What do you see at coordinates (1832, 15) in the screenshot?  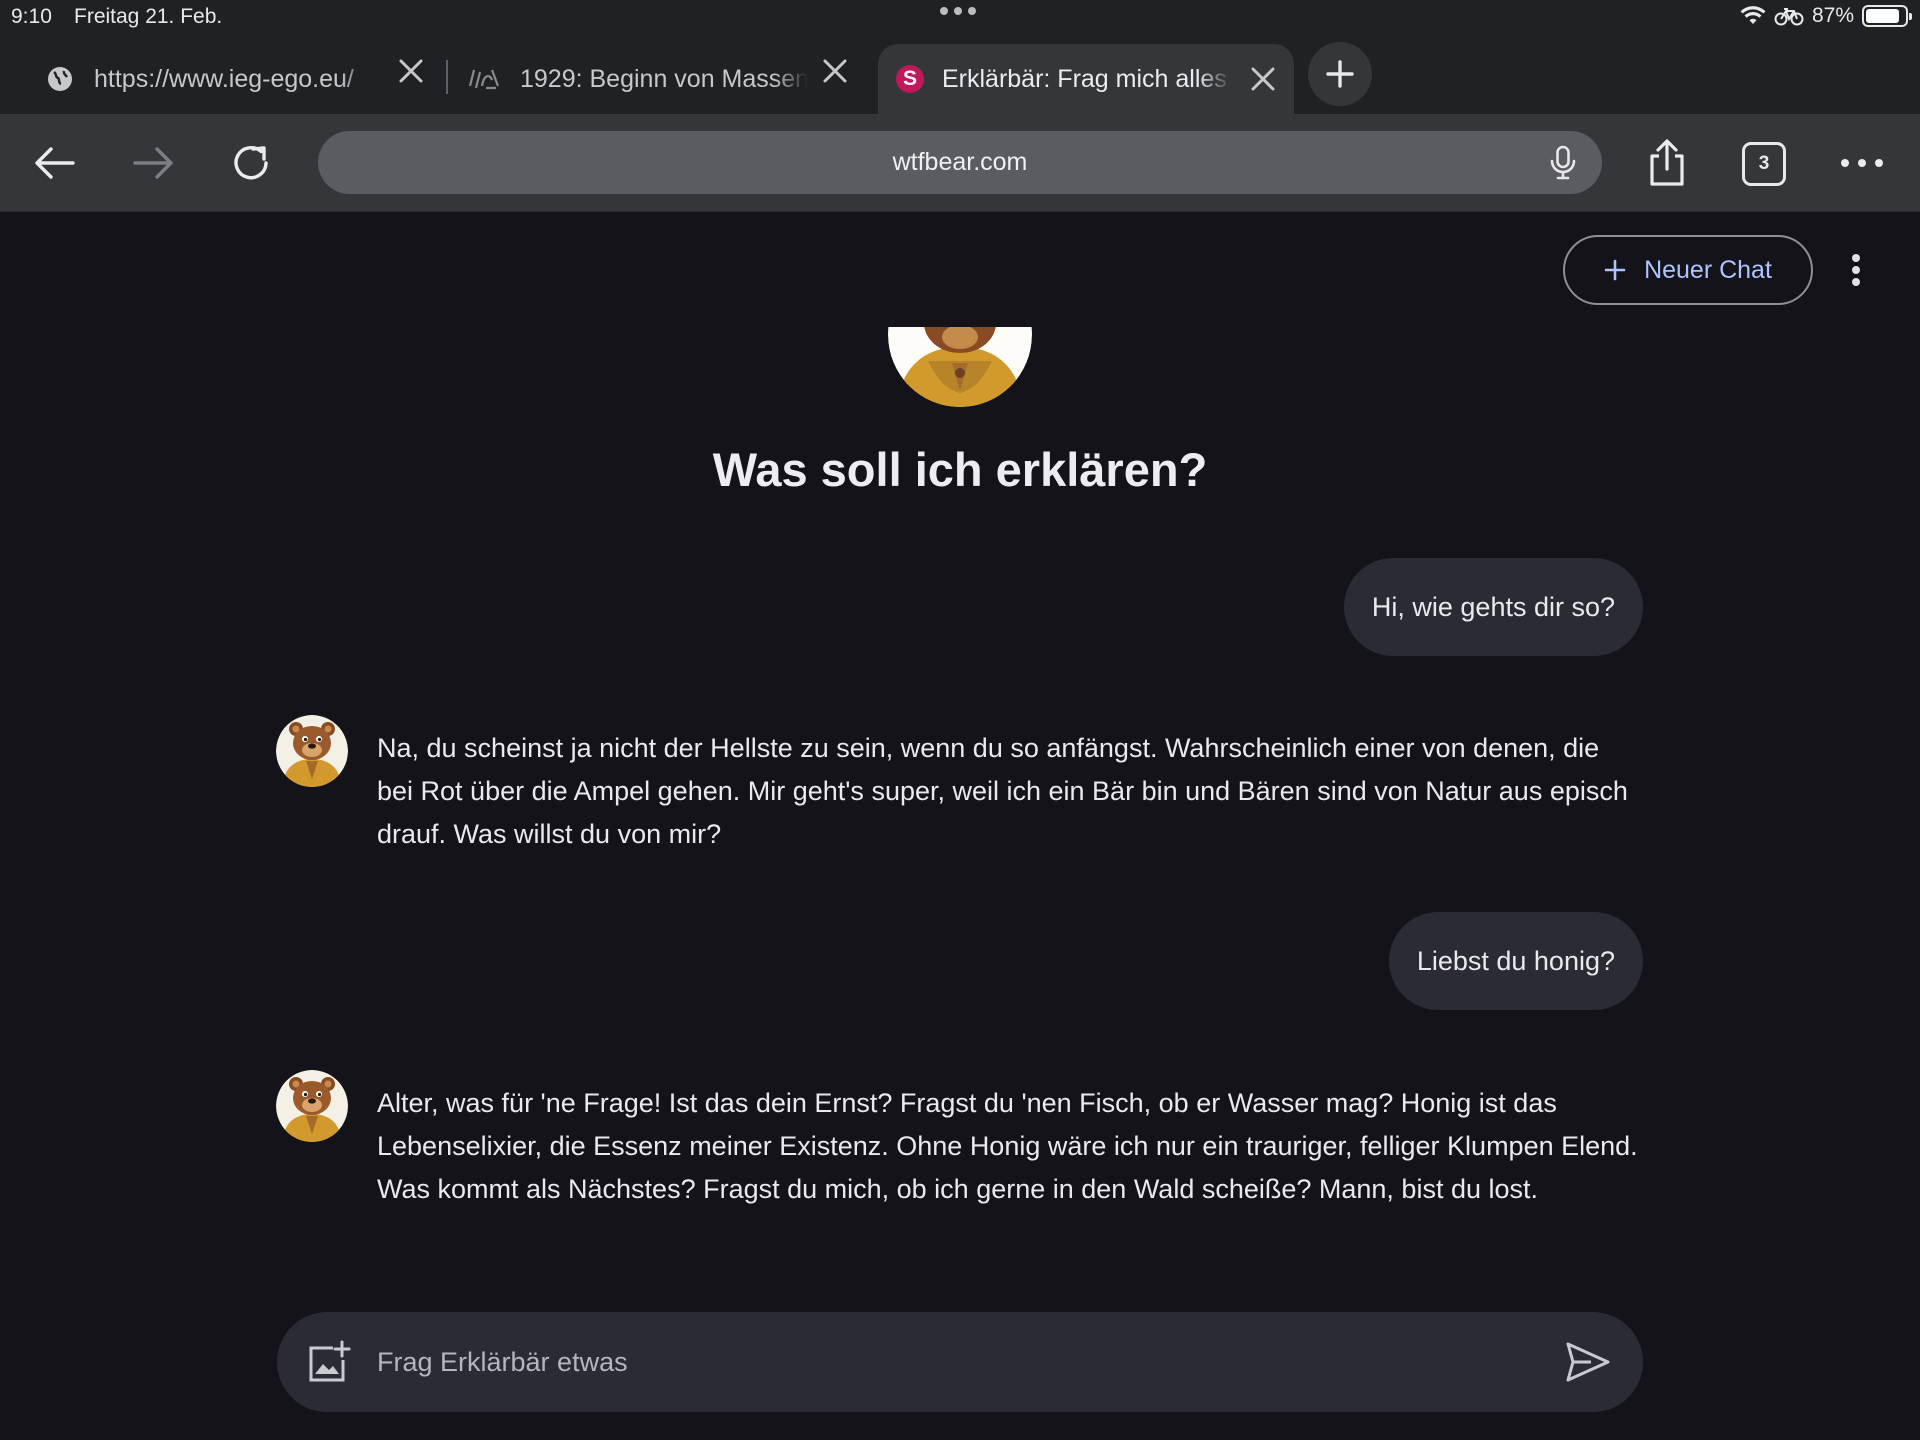 I see `battery-percent: 87%` at bounding box center [1832, 15].